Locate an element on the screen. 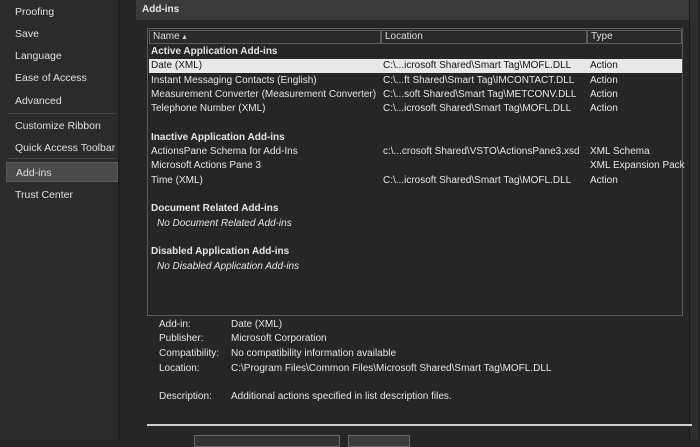 The image size is (700, 447). detail-value: No compatibility information available is located at coordinates (314, 353).